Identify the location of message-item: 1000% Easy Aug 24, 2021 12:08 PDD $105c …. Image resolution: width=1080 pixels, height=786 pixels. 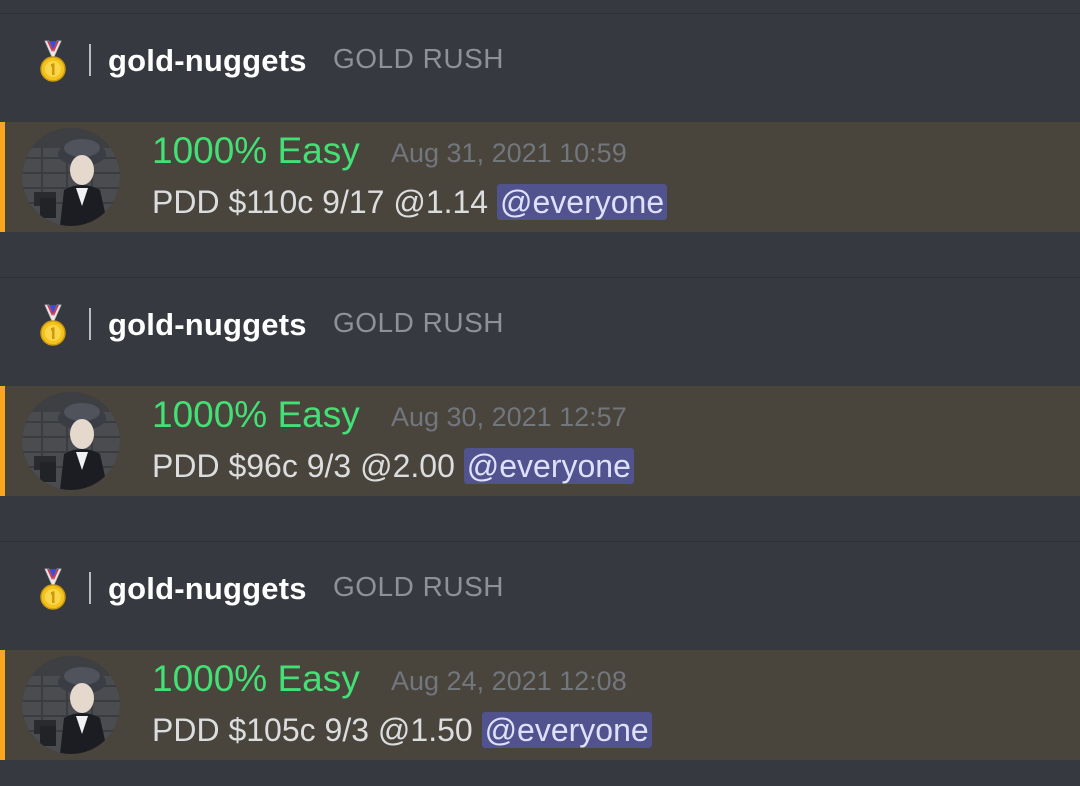
(540, 705).